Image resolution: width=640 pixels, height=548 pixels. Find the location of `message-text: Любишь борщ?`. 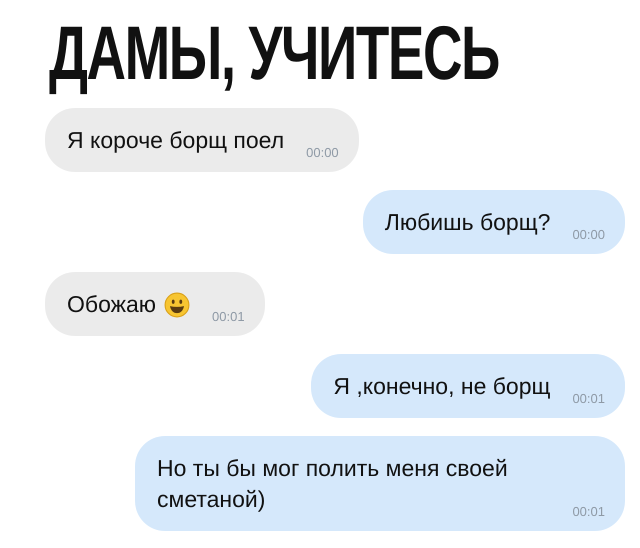

message-text: Любишь борщ? is located at coordinates (467, 222).